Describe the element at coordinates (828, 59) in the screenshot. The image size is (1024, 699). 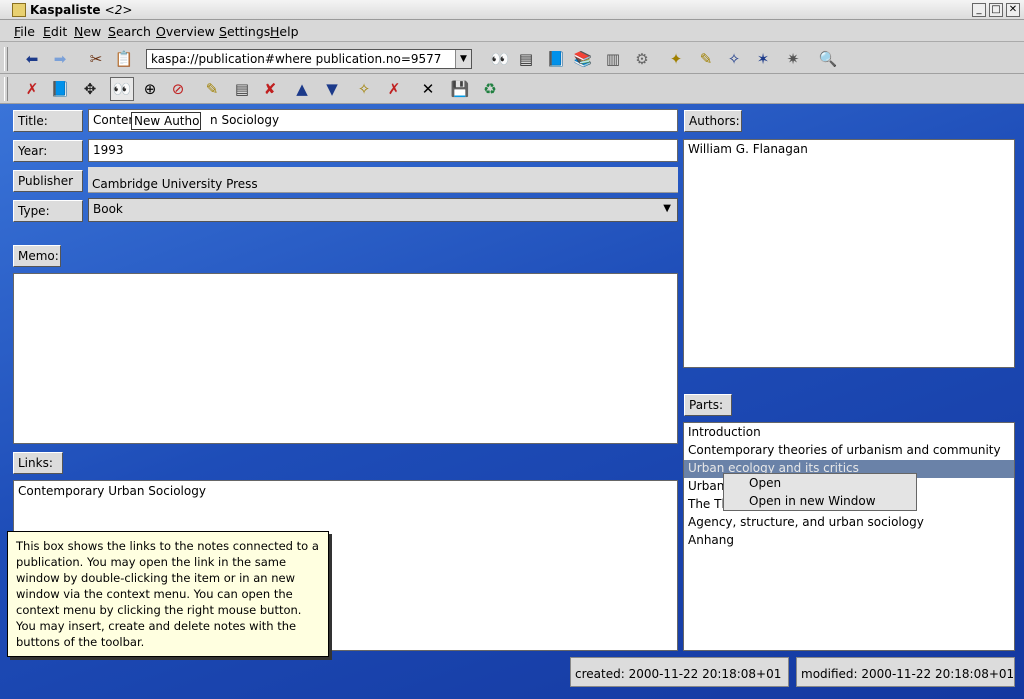
I see `search-icon: 🔍` at that location.